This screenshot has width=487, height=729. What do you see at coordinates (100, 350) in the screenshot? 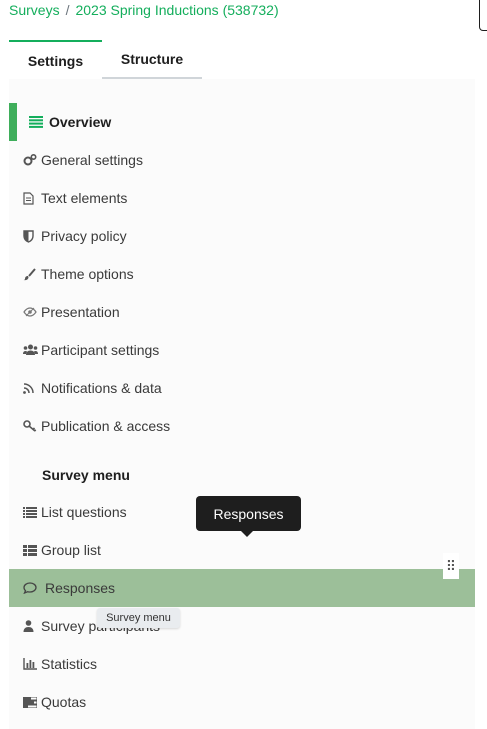
I see `menu-item-label: Participant settings` at bounding box center [100, 350].